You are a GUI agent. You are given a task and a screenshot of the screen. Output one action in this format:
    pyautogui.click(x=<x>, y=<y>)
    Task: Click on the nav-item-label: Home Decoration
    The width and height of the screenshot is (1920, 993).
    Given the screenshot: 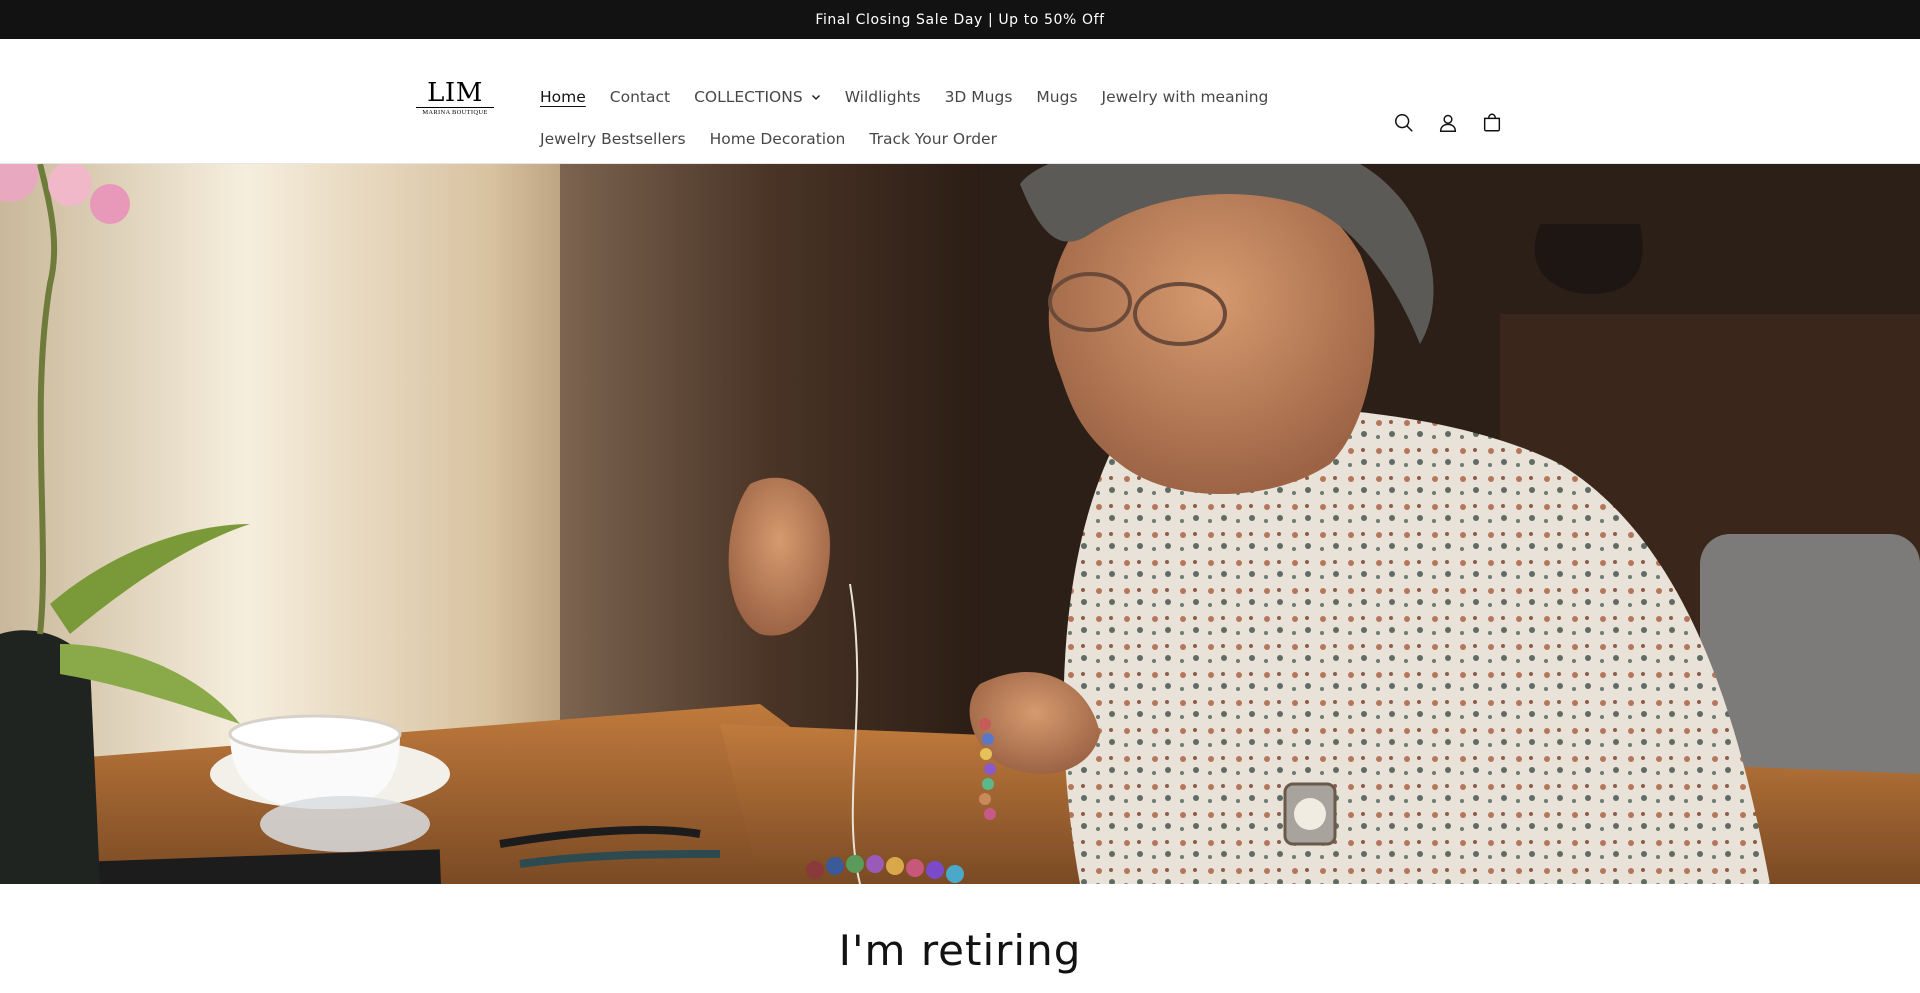 What is the action you would take?
    pyautogui.click(x=777, y=139)
    